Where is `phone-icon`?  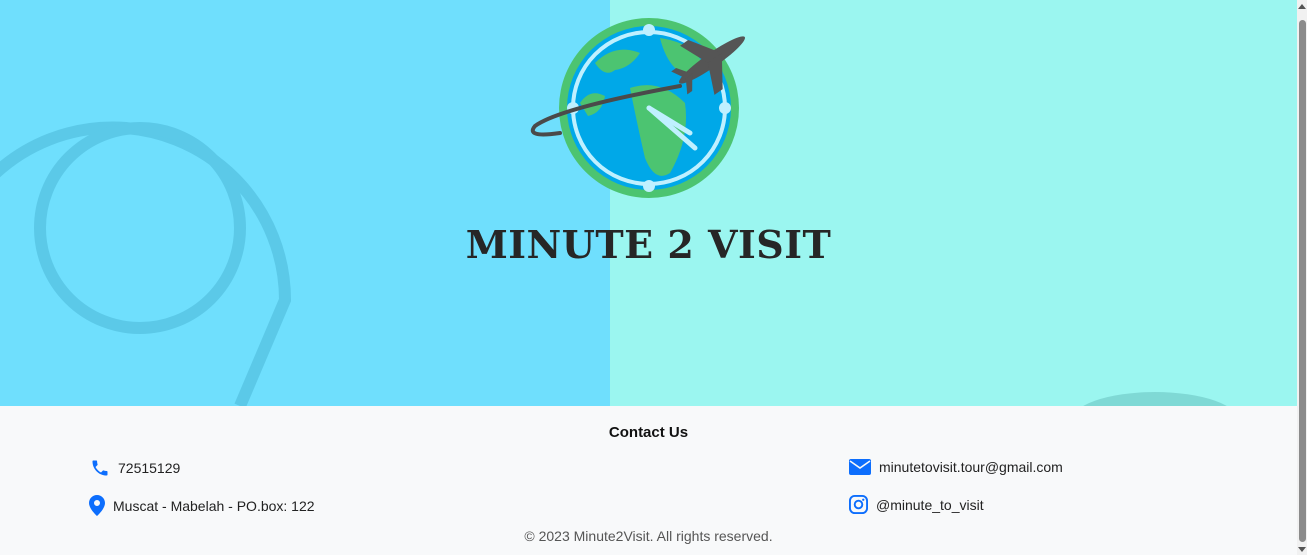 phone-icon is located at coordinates (100, 468).